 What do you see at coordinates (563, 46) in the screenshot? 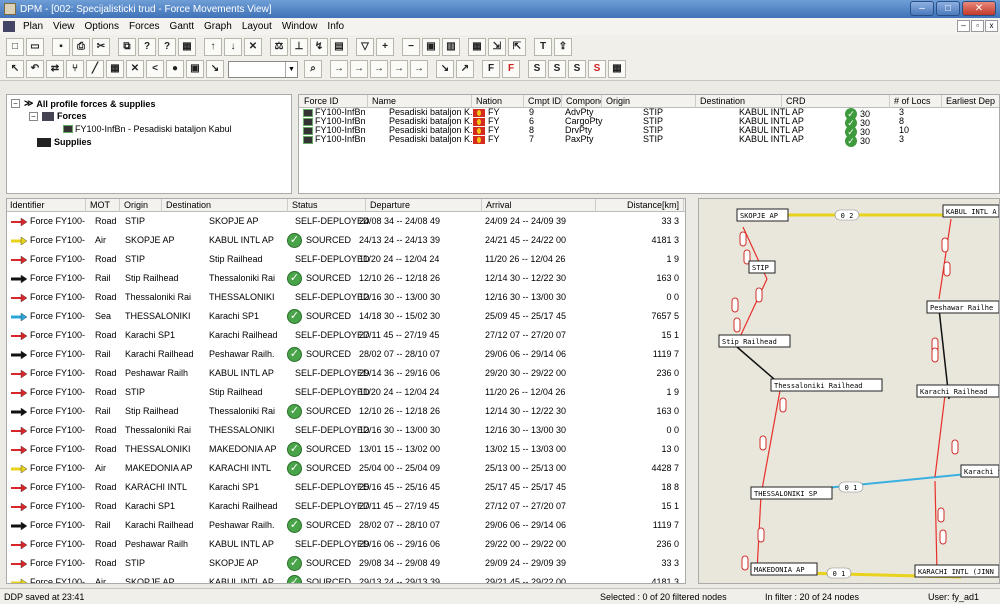
I see `export-icon: ⇪` at bounding box center [563, 46].